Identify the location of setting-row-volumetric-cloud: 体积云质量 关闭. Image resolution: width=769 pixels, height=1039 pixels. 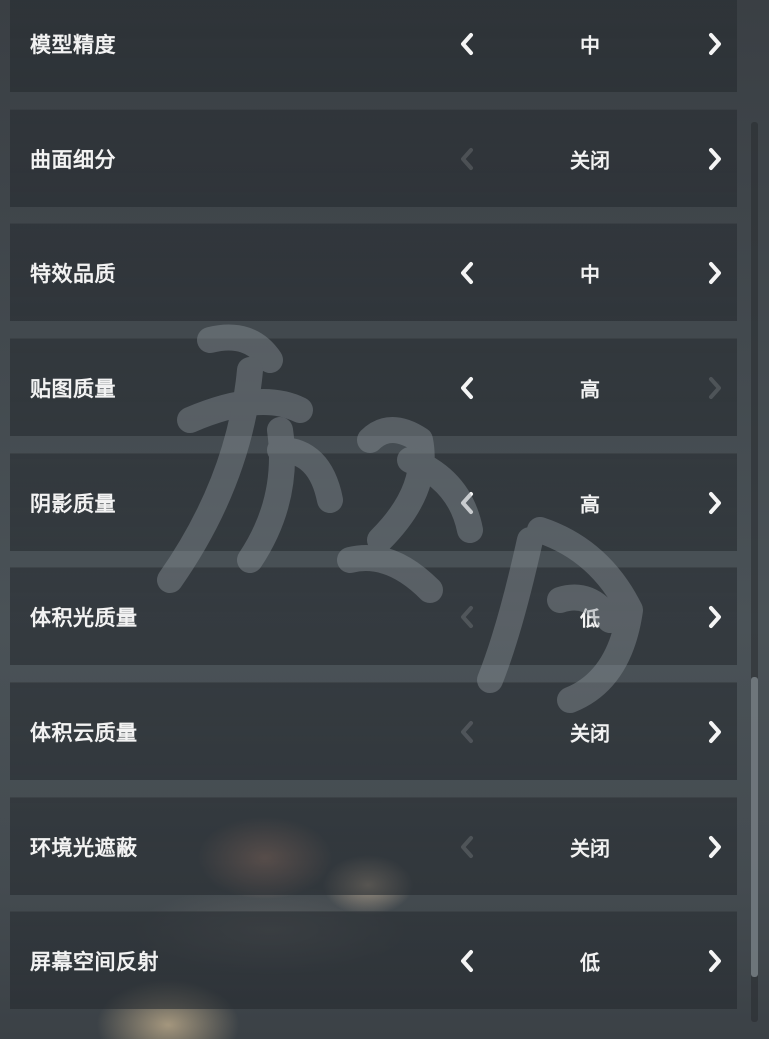
(373, 731).